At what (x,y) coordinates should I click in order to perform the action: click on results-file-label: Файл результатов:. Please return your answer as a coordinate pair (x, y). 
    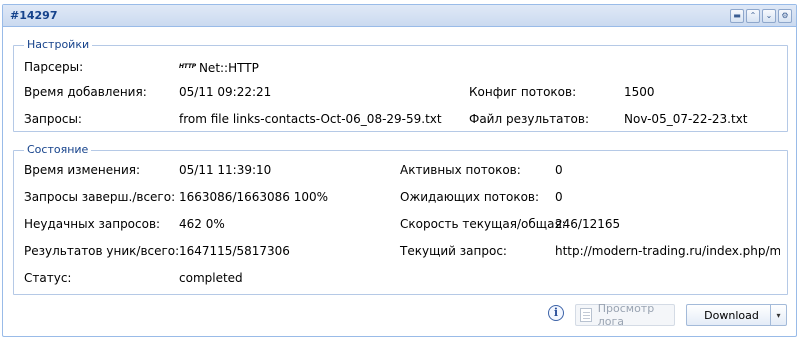
    Looking at the image, I should click on (529, 119).